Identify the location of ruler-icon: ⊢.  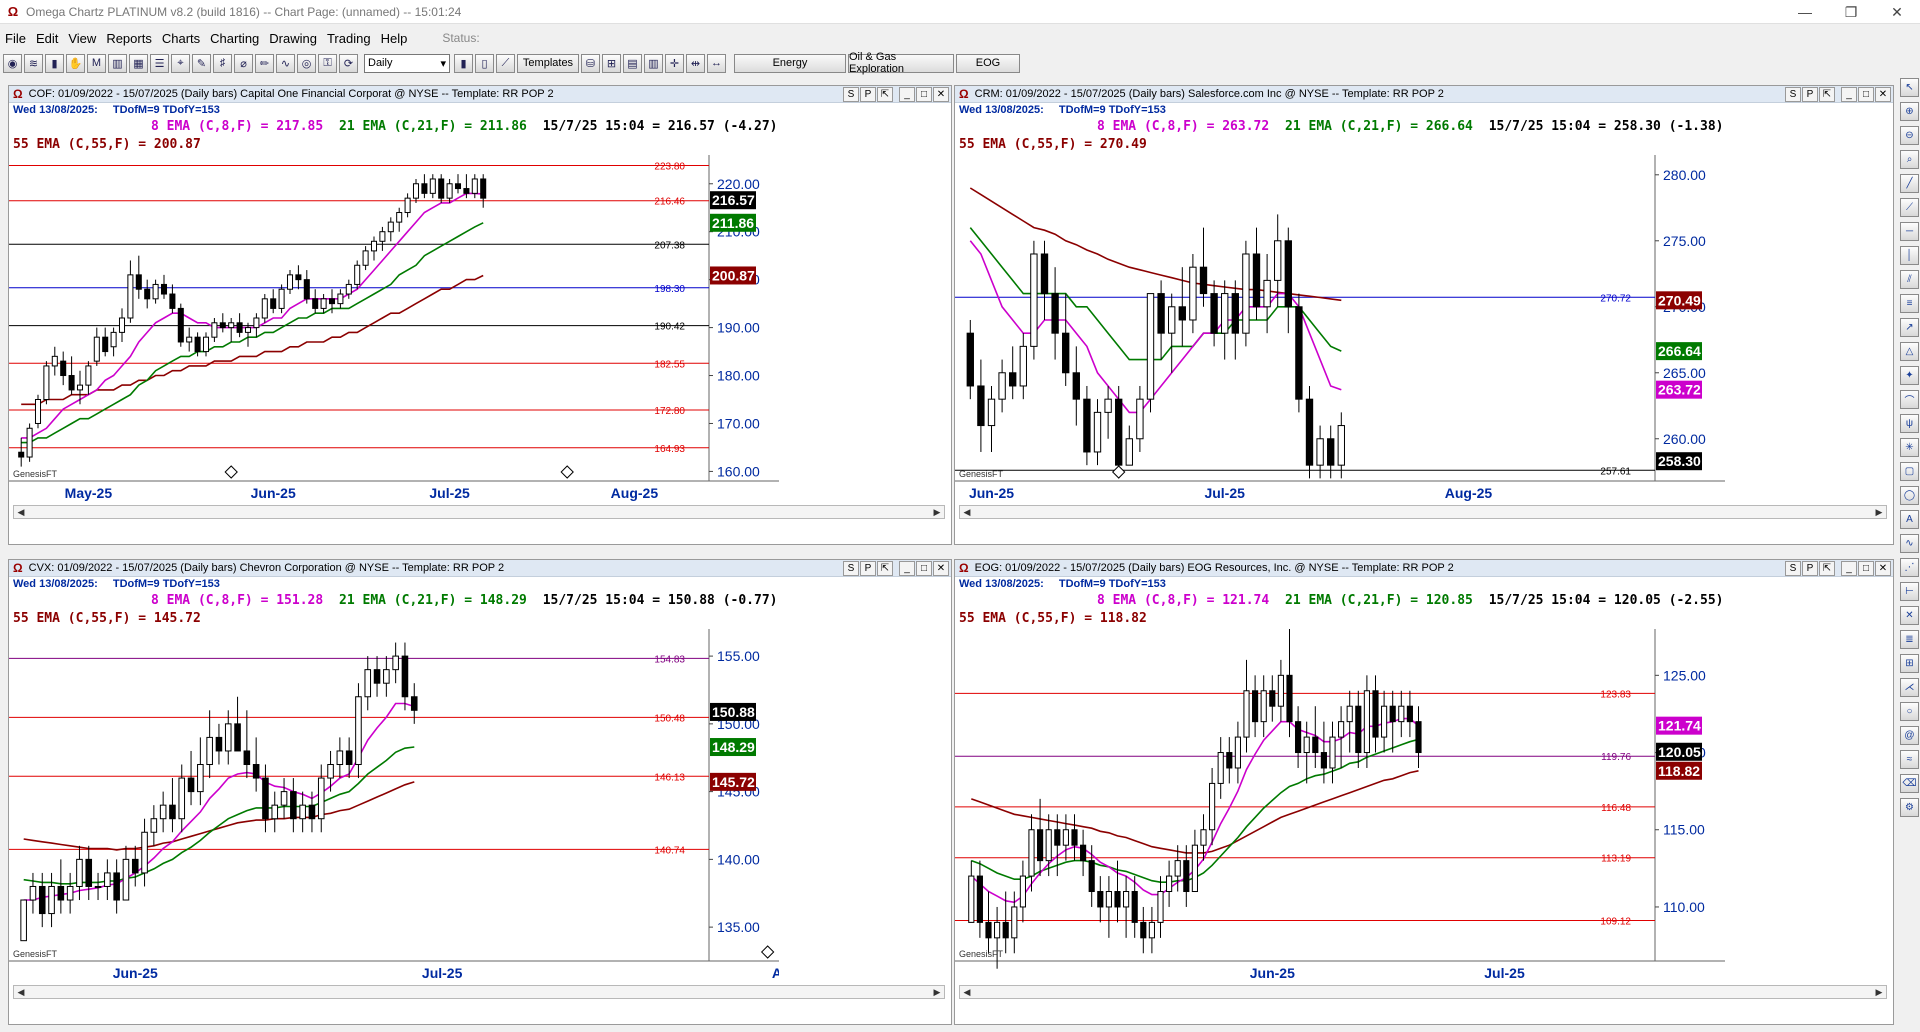
(1909, 591).